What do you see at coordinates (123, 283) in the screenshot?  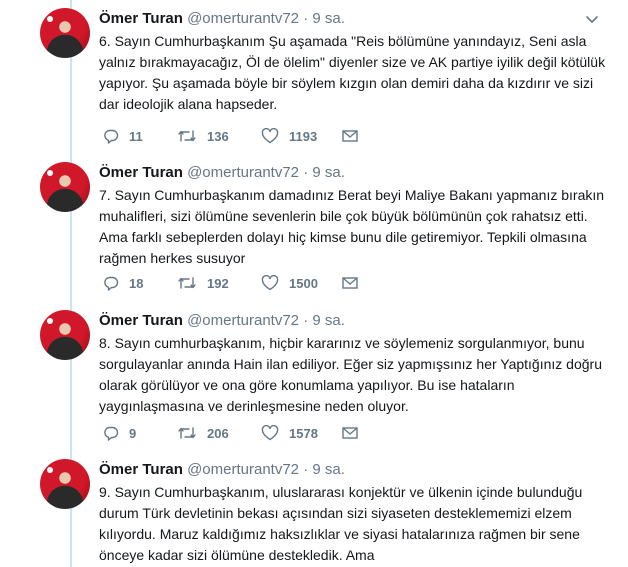 I see `reply-button: 18` at bounding box center [123, 283].